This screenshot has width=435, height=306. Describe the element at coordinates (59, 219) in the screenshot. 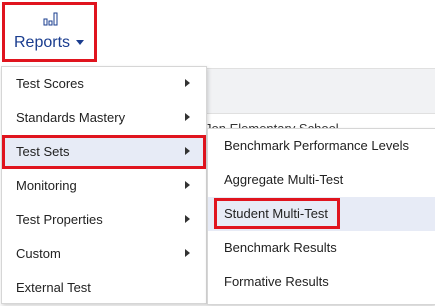

I see `menu-item-label: Test Properties` at that location.